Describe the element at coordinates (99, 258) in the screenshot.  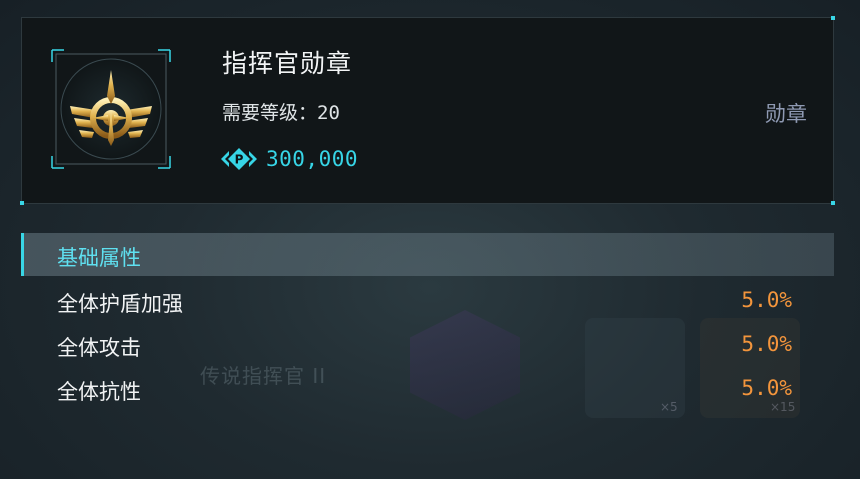
I see `section-title: 基础属性` at that location.